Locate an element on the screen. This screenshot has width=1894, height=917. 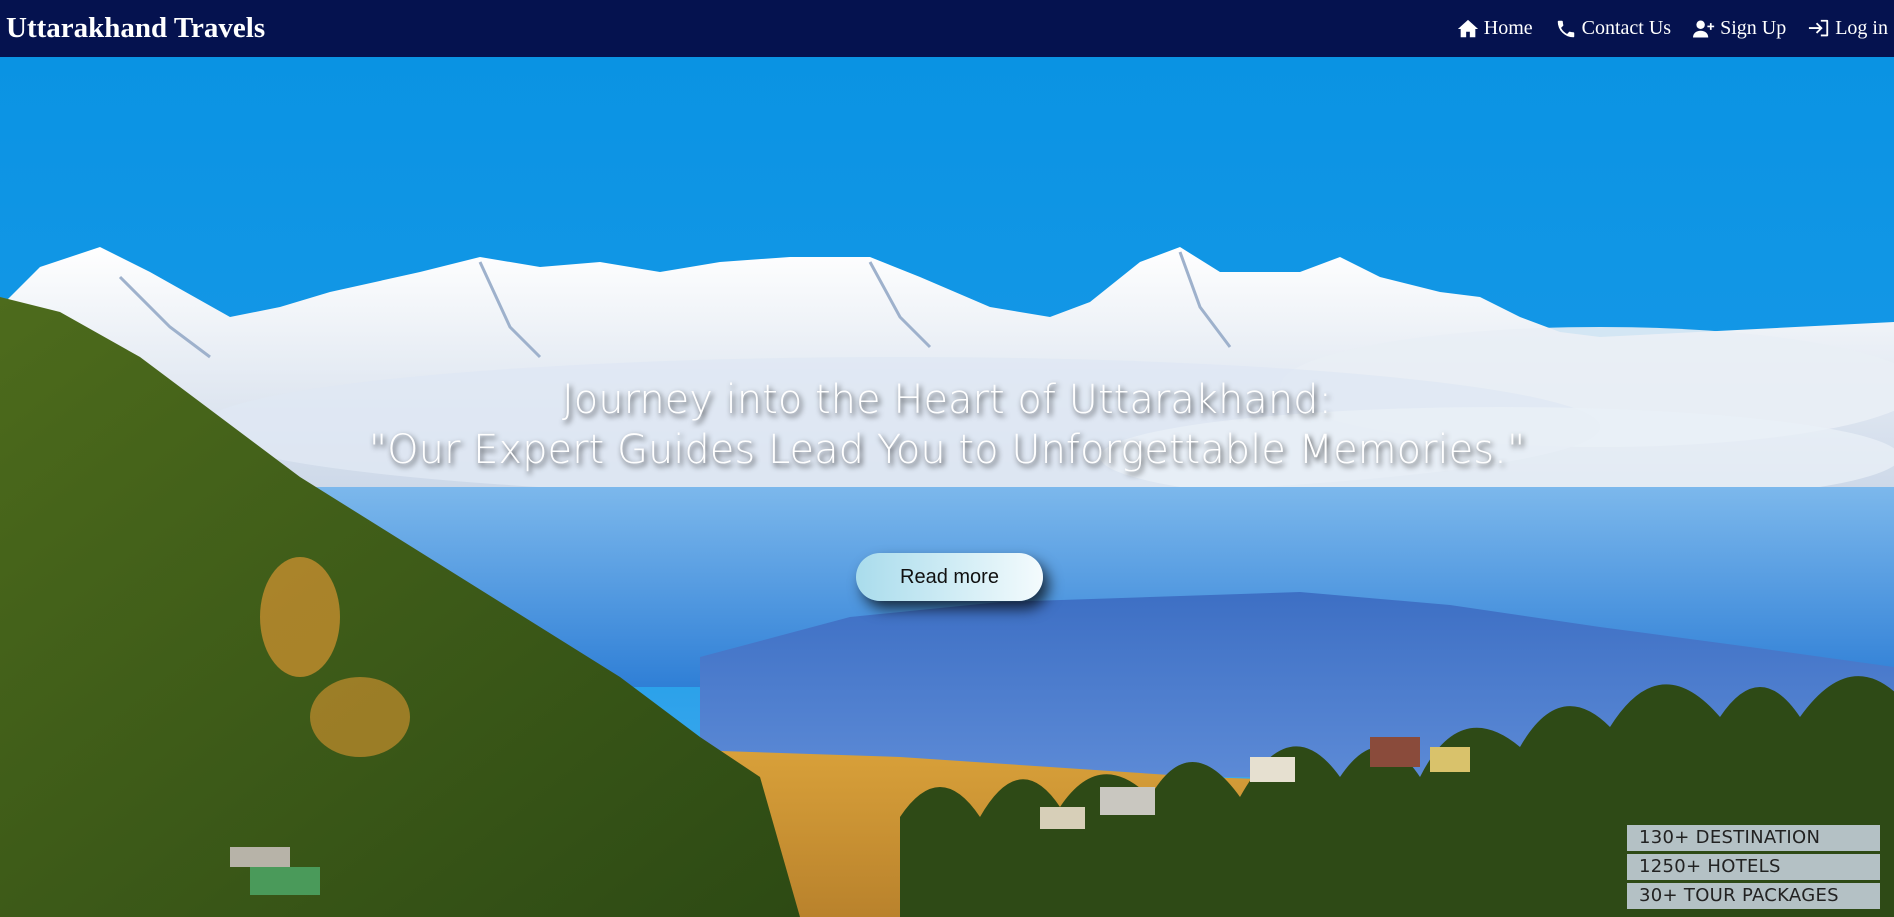
login-icon is located at coordinates (1819, 27).